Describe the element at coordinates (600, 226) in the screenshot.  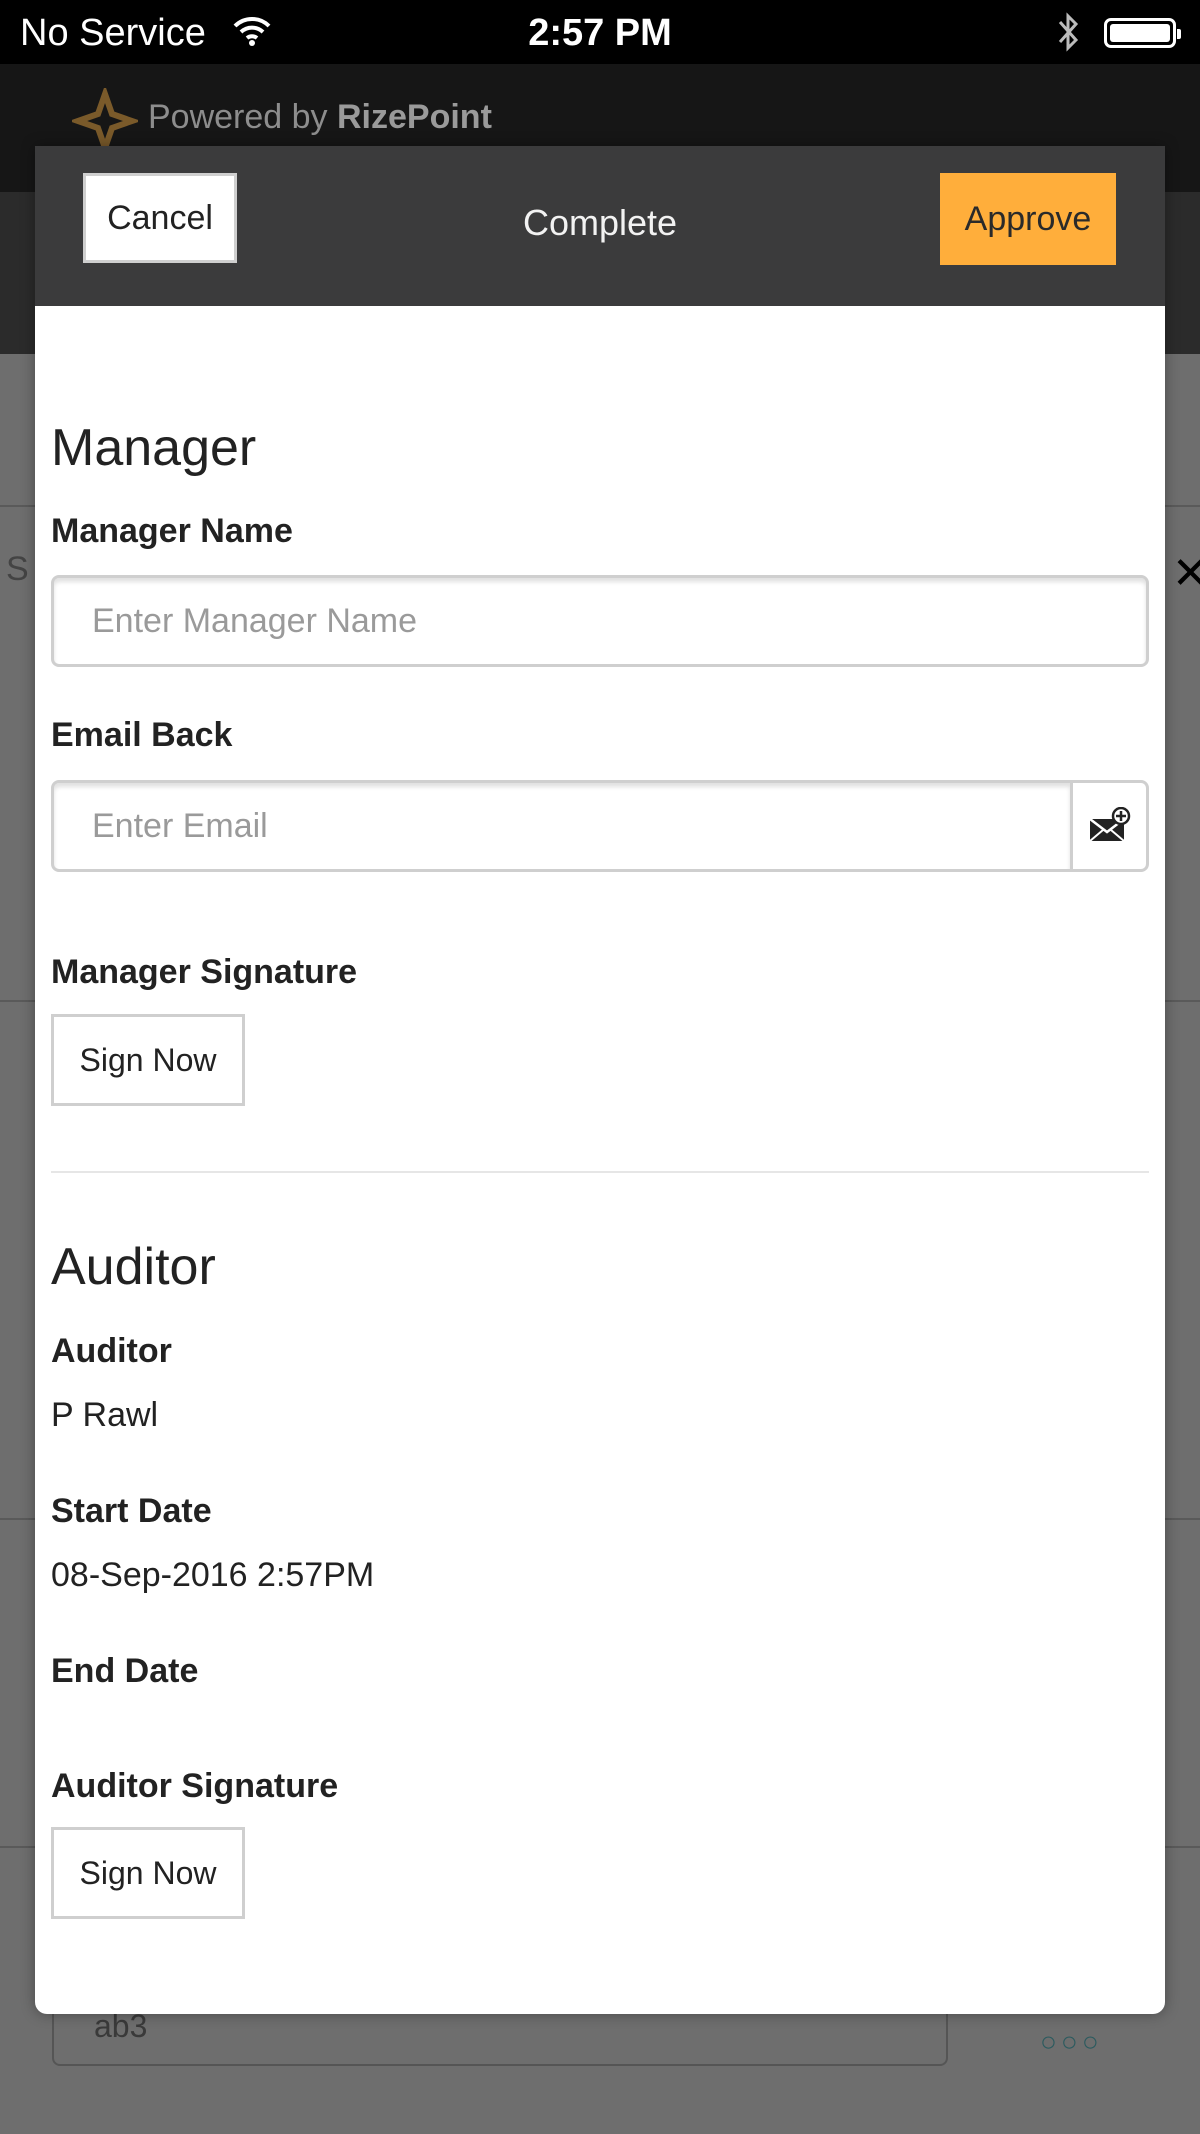
I see `modal-header: Cancel Complete Approve` at that location.